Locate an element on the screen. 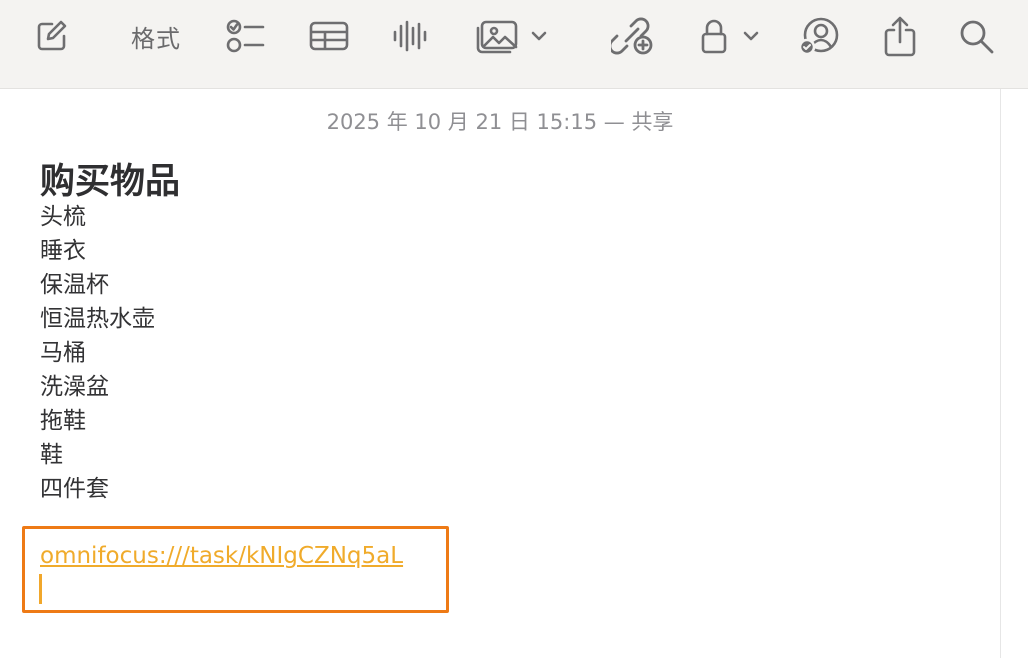 The image size is (1028, 658). lock-icon is located at coordinates (729, 36).